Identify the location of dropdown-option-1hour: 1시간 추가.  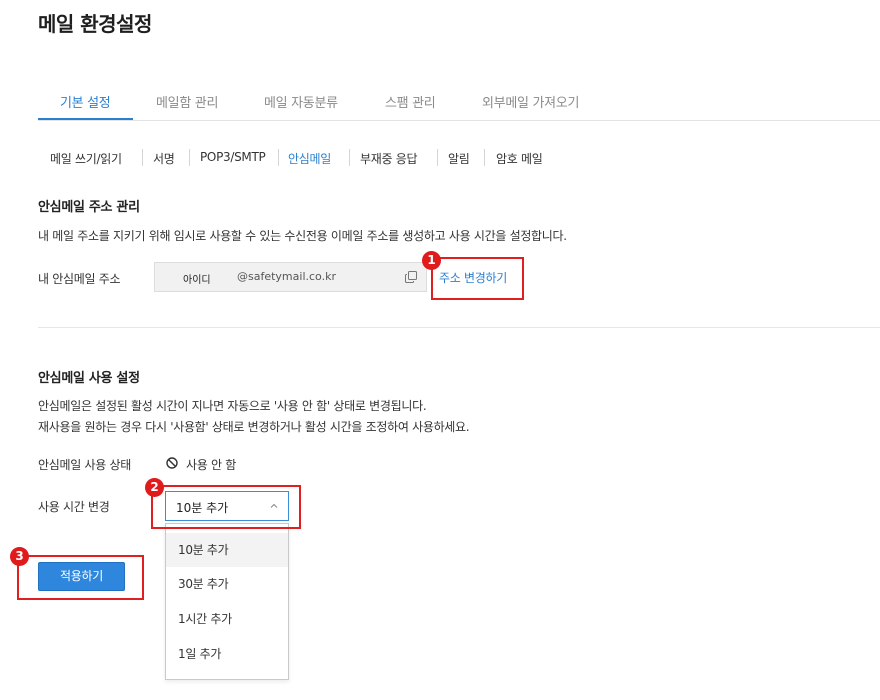
(227, 619).